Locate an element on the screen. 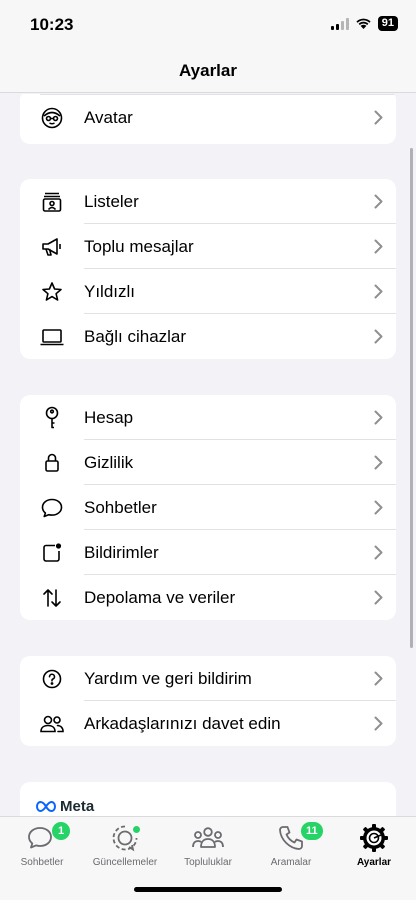  signal-icon is located at coordinates (339, 23).